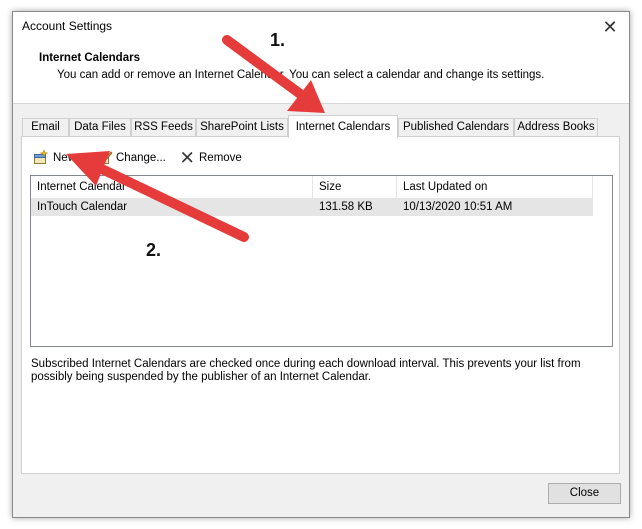 This screenshot has width=642, height=529. Describe the element at coordinates (242, 127) in the screenshot. I see `tab-sharepoint-lists: SharePoint Lists` at that location.